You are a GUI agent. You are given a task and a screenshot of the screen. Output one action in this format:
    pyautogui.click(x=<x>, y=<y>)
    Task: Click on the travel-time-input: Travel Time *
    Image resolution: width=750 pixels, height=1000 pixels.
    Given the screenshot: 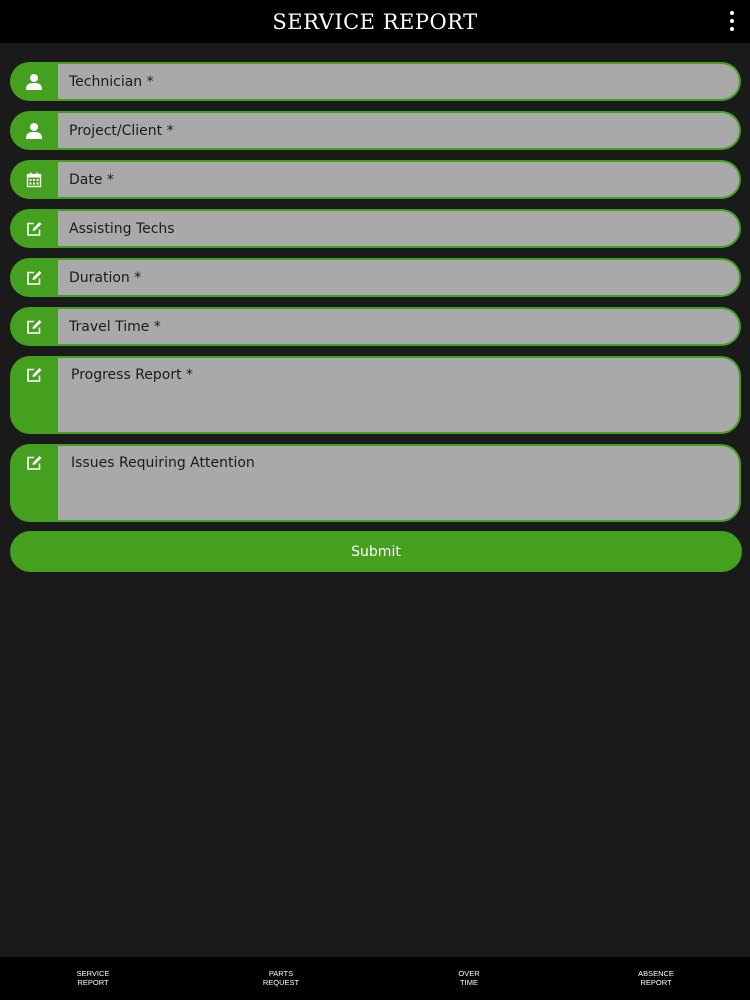 What is the action you would take?
    pyautogui.click(x=398, y=326)
    